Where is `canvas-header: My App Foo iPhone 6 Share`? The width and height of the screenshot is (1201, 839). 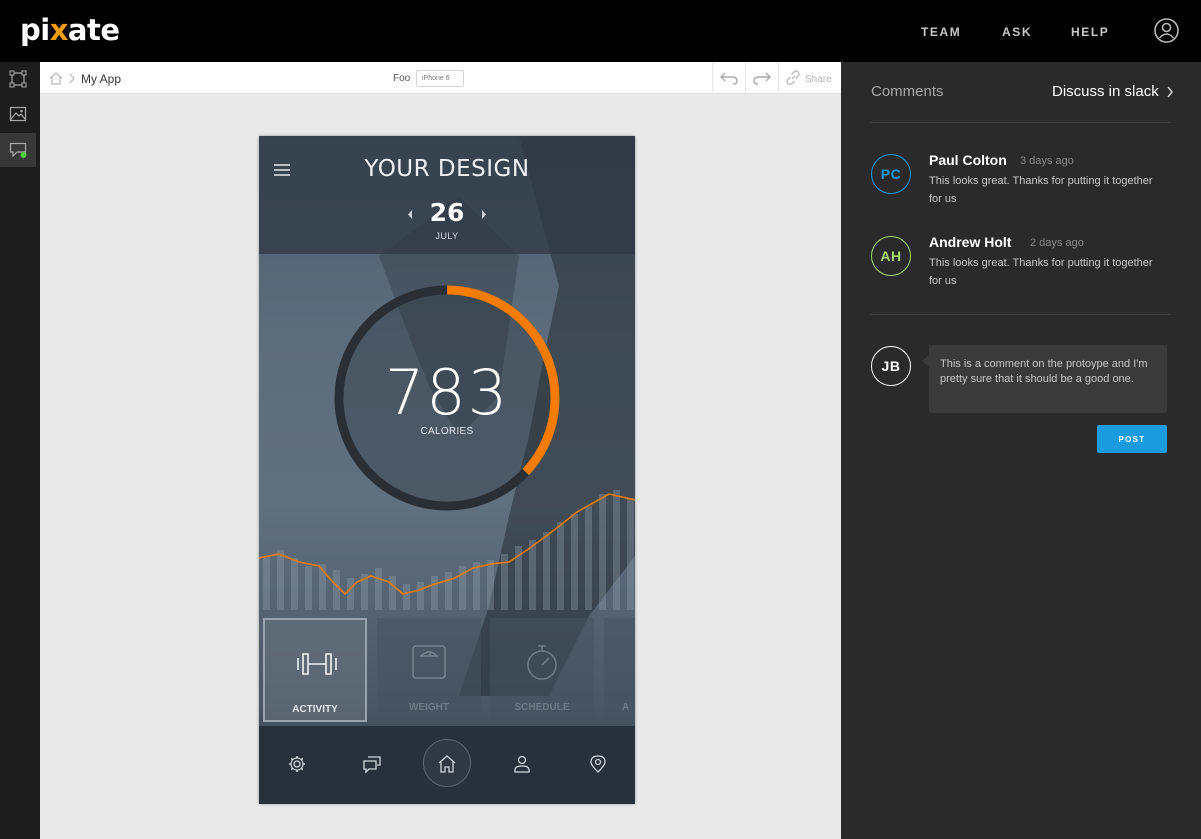 canvas-header: My App Foo iPhone 6 Share is located at coordinates (440, 78).